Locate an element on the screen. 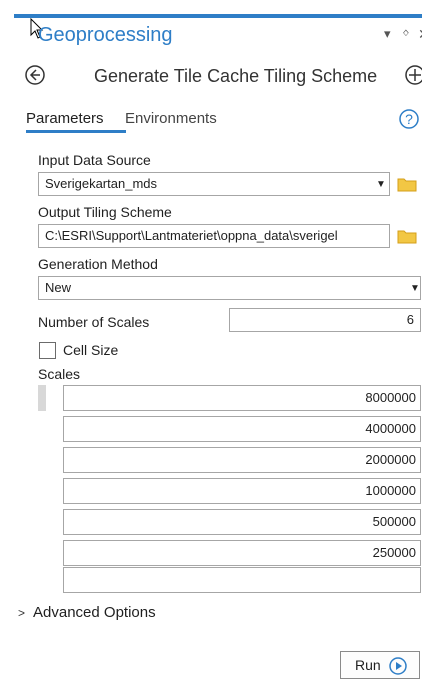 This screenshot has height=681, width=422. scale-row: 250000 is located at coordinates (242, 553).